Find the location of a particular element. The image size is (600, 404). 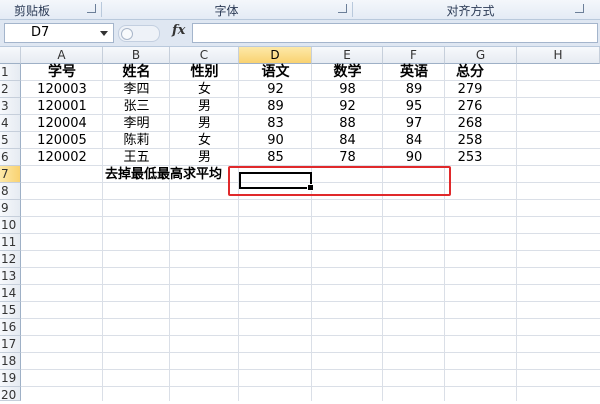

row-header: 8 is located at coordinates (10, 191).